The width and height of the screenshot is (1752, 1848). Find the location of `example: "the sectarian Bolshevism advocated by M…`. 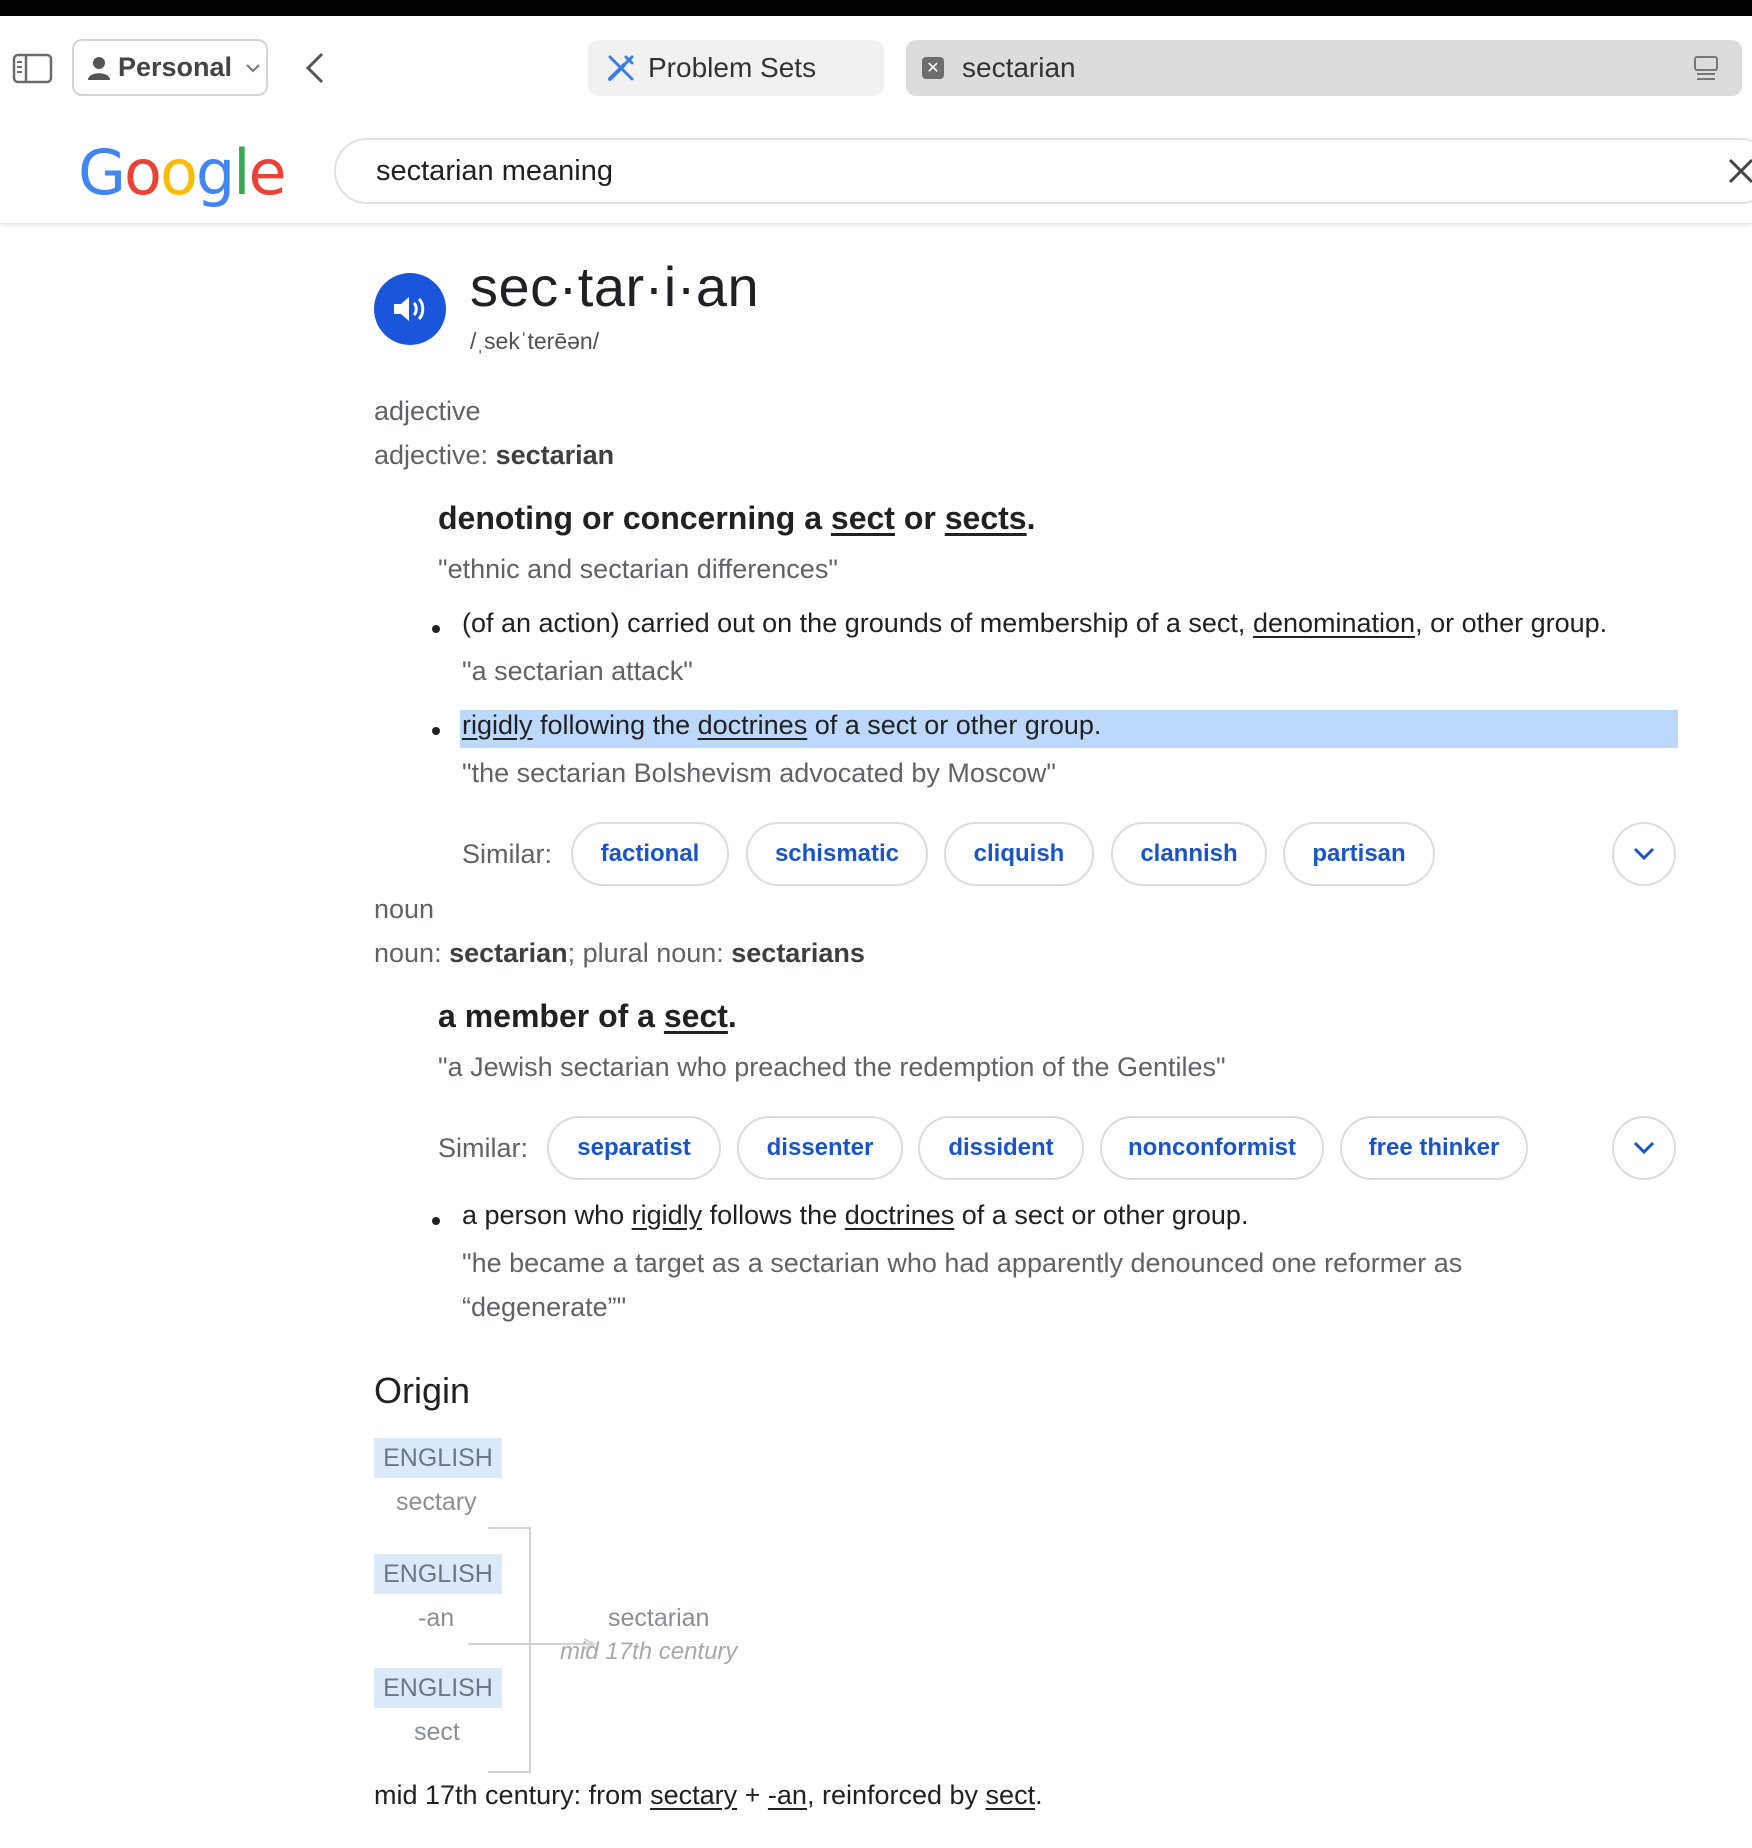

example: "the sectarian Bolshevism advocated by M… is located at coordinates (759, 773).